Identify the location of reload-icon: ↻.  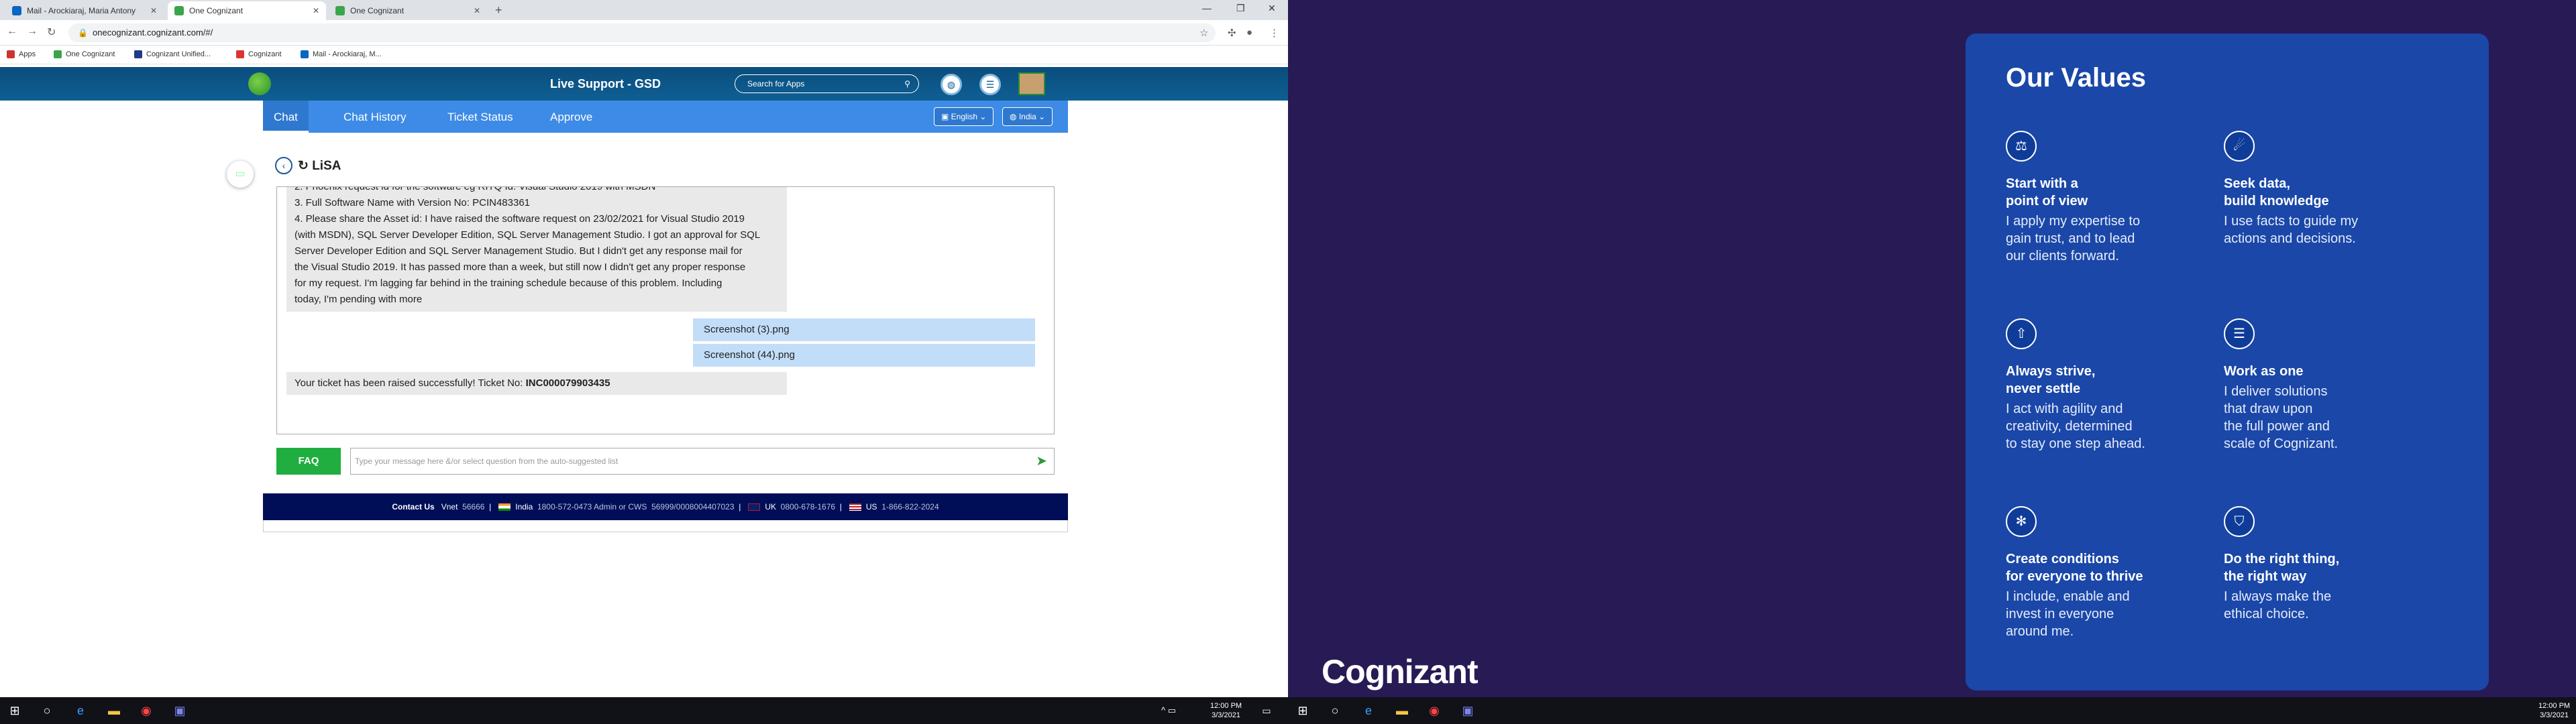
(51, 32).